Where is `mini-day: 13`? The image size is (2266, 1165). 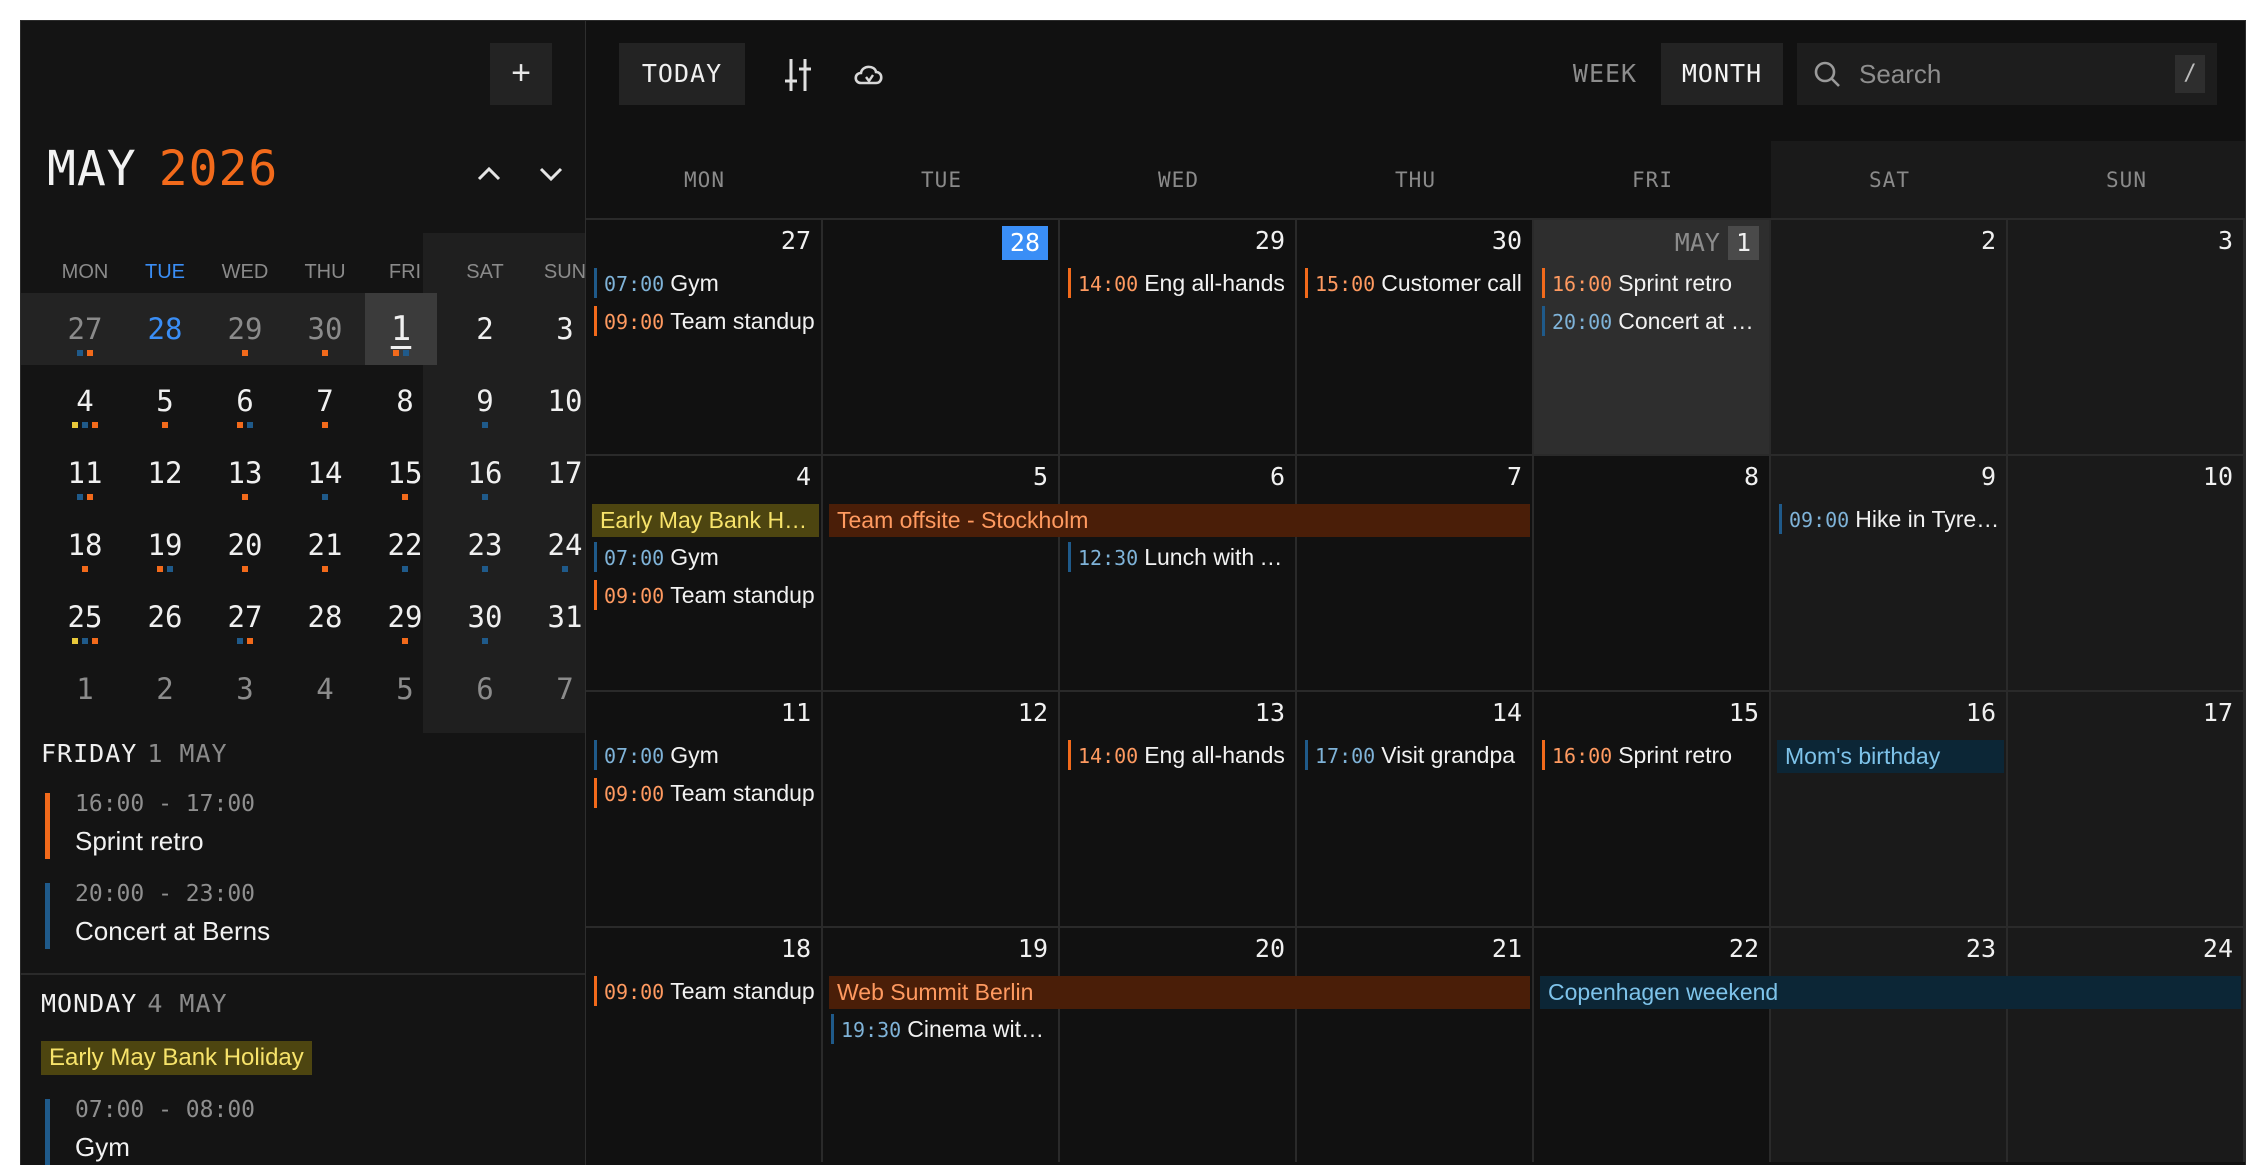 mini-day: 13 is located at coordinates (245, 473).